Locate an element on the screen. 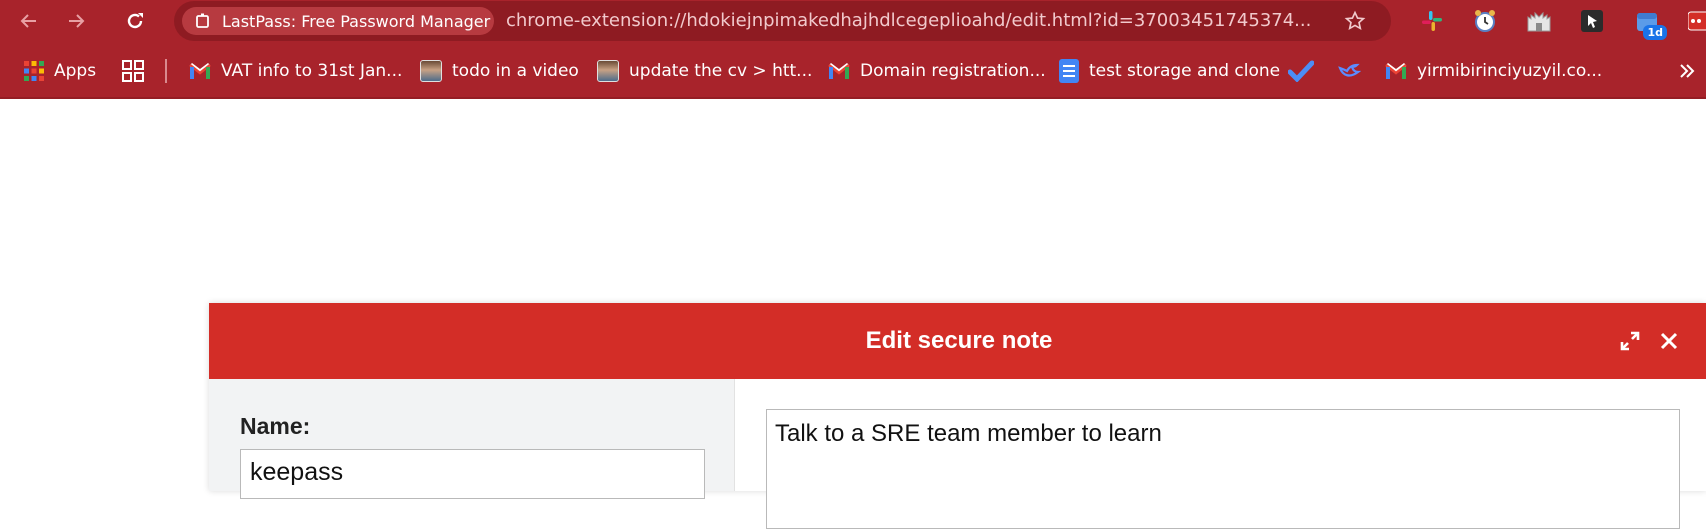  cursor-arrow-icon is located at coordinates (1592, 21).